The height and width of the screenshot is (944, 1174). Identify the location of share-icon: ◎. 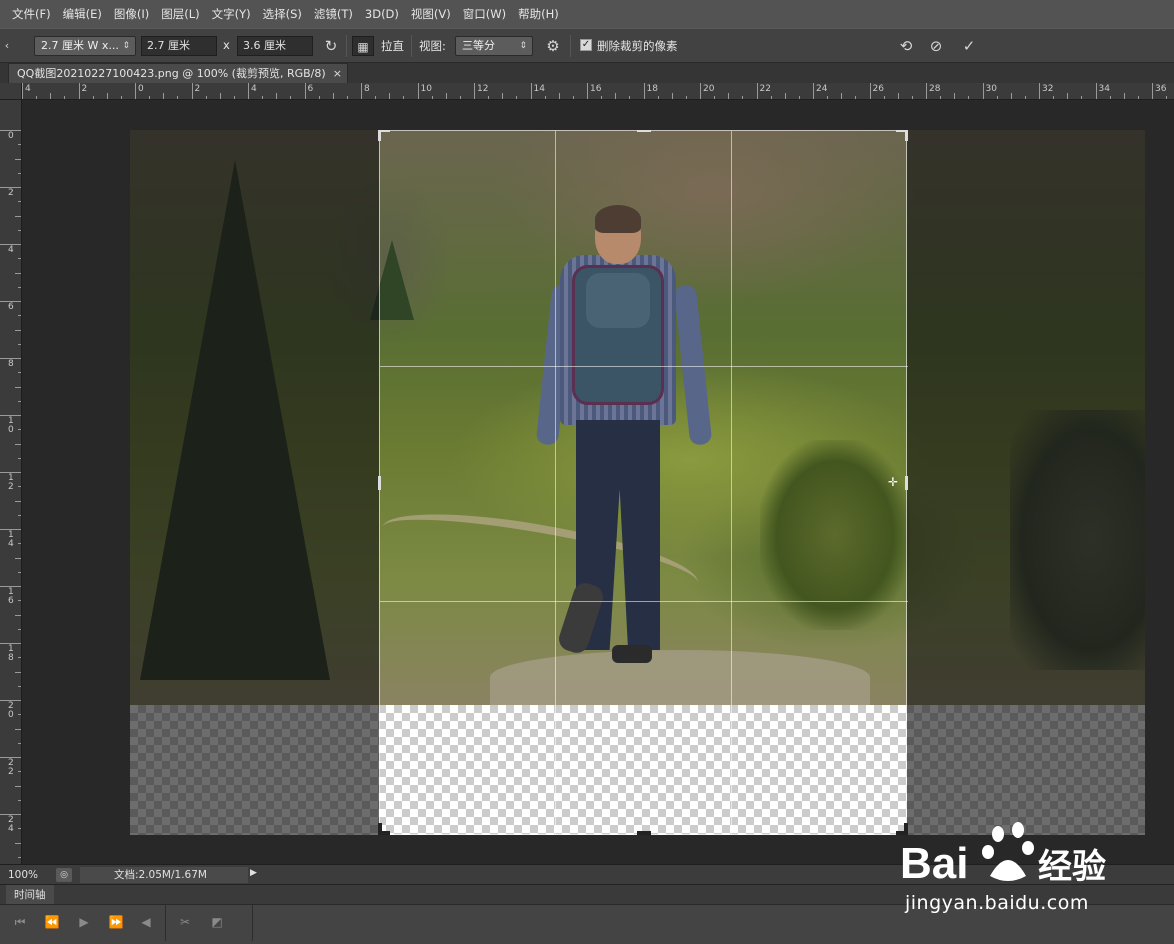
(64, 875).